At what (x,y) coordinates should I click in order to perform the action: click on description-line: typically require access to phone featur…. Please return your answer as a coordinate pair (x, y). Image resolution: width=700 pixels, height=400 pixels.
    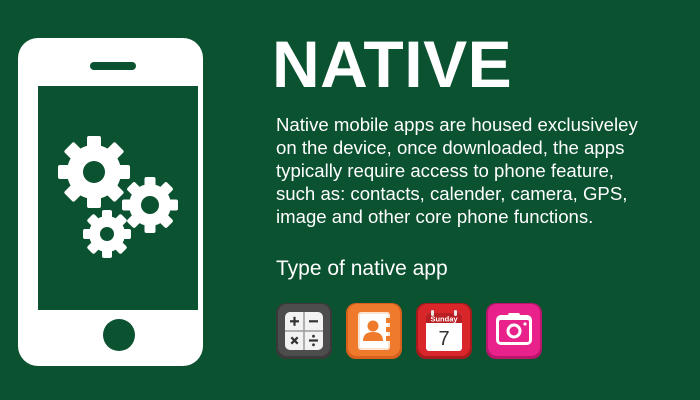
    Looking at the image, I should click on (445, 170).